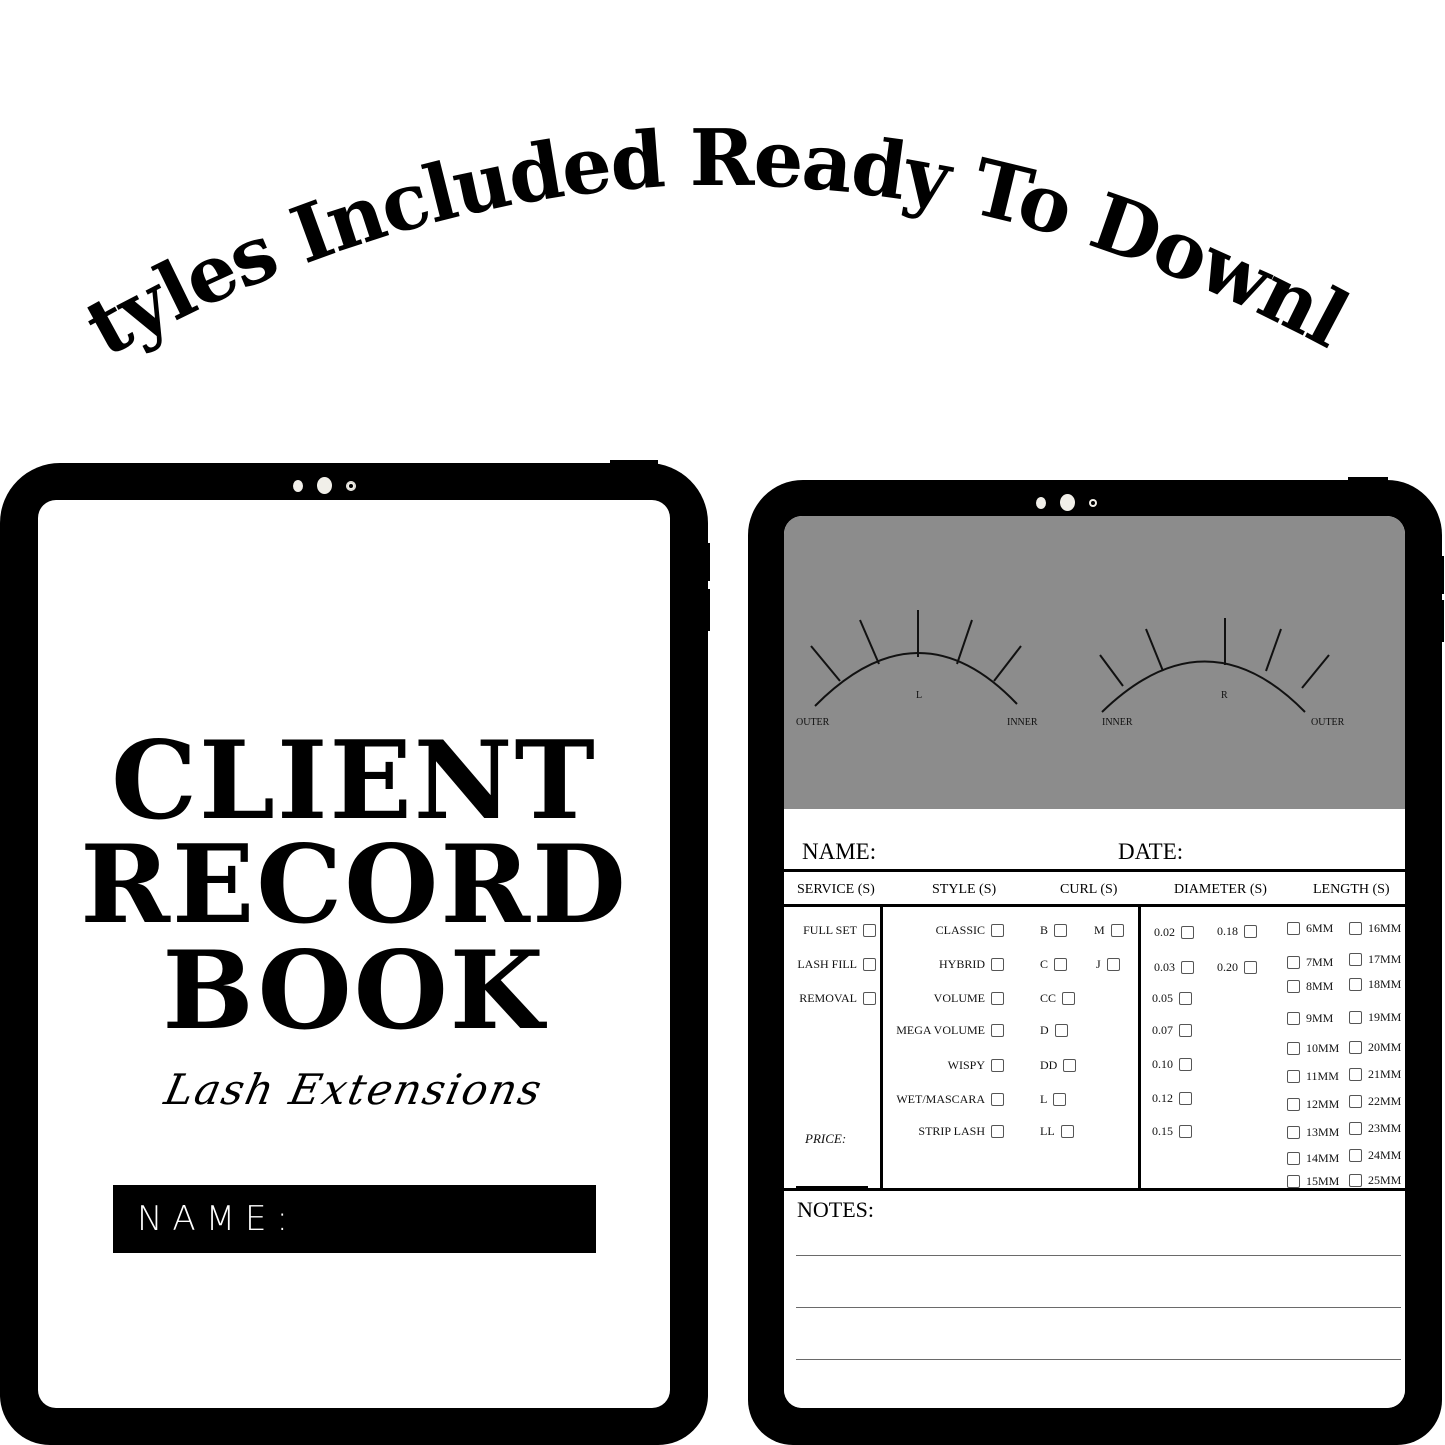 The image size is (1445, 1445). What do you see at coordinates (1310, 986) in the screenshot?
I see `length-option: 8MM` at bounding box center [1310, 986].